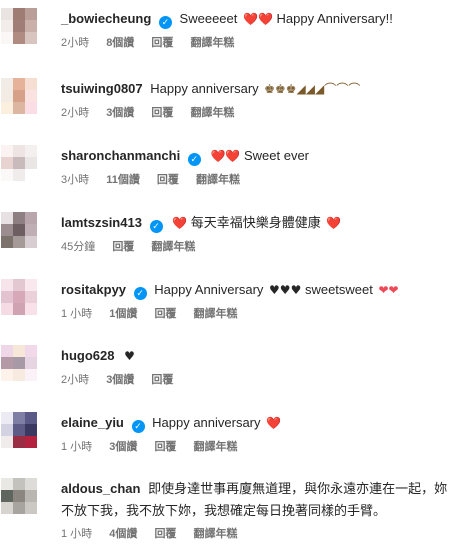  I want to click on like-count: 4個讚, so click(123, 534).